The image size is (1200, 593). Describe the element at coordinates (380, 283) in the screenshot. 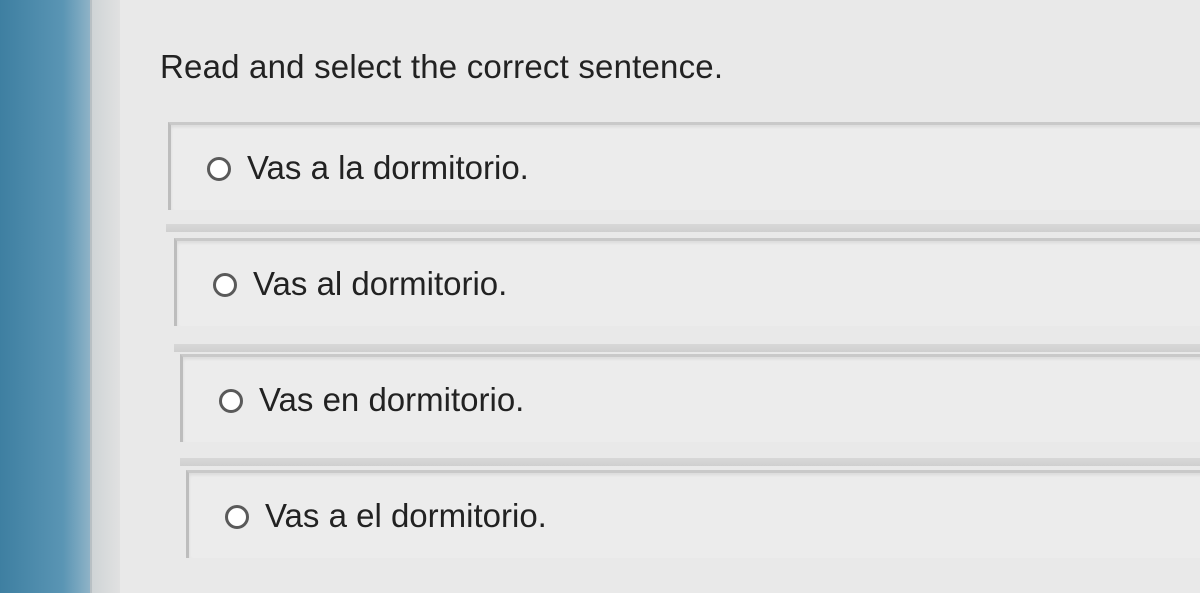

I see `answer-option-label: Vas al dormitorio.` at that location.